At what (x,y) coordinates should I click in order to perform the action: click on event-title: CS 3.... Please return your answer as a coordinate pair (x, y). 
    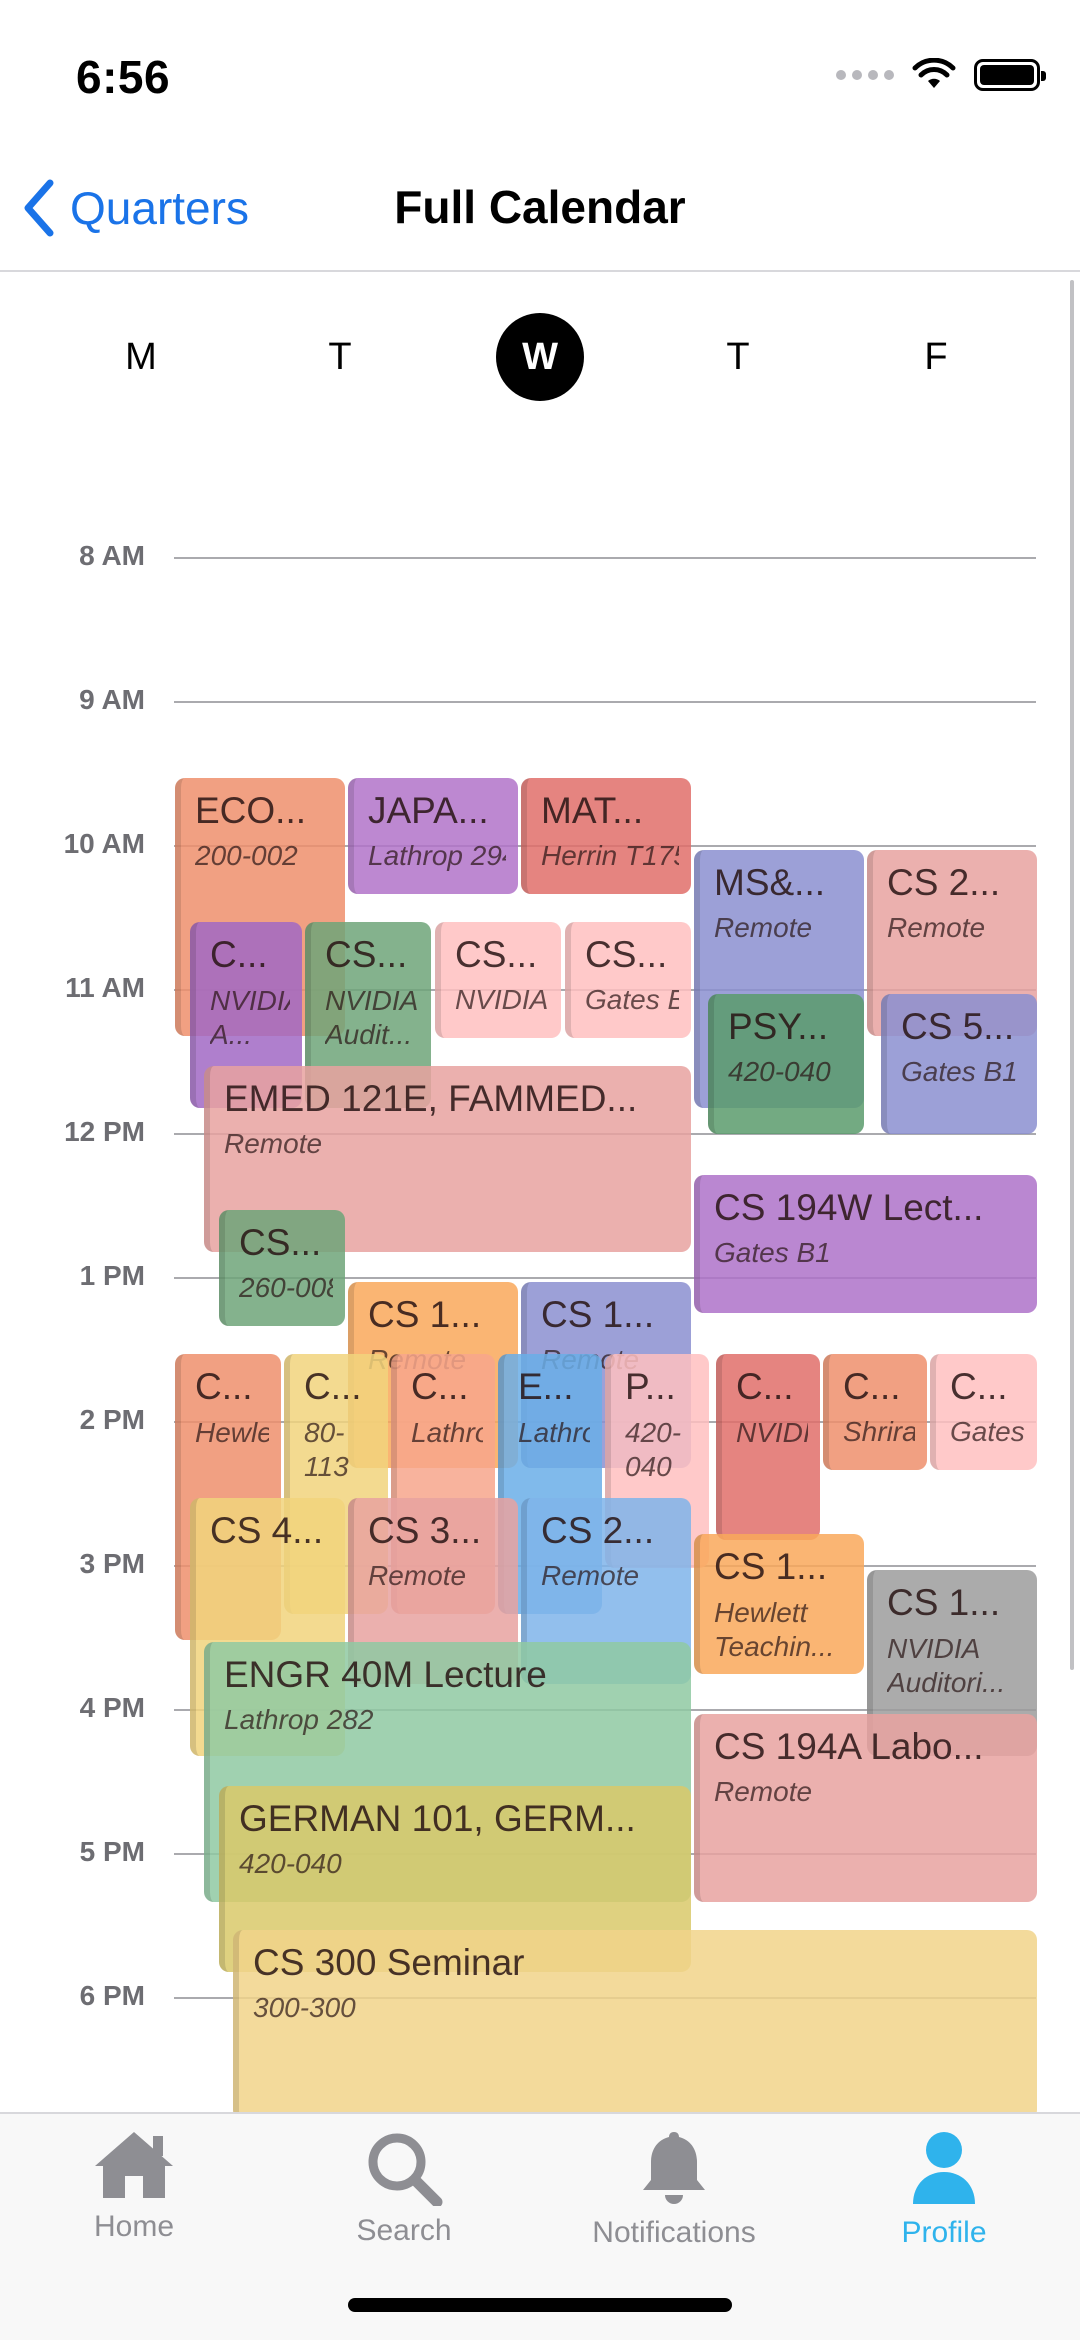
    Looking at the image, I should click on (425, 1530).